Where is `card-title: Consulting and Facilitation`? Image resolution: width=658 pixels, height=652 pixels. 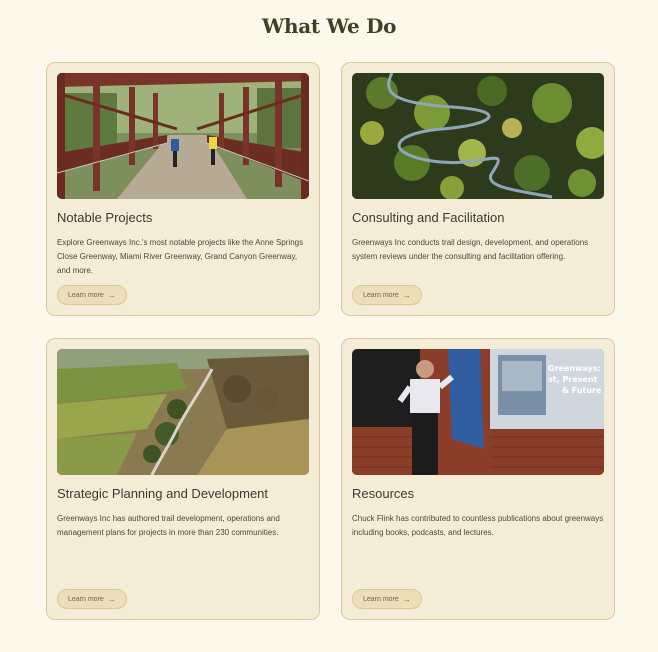
card-title: Consulting and Facilitation is located at coordinates (428, 217).